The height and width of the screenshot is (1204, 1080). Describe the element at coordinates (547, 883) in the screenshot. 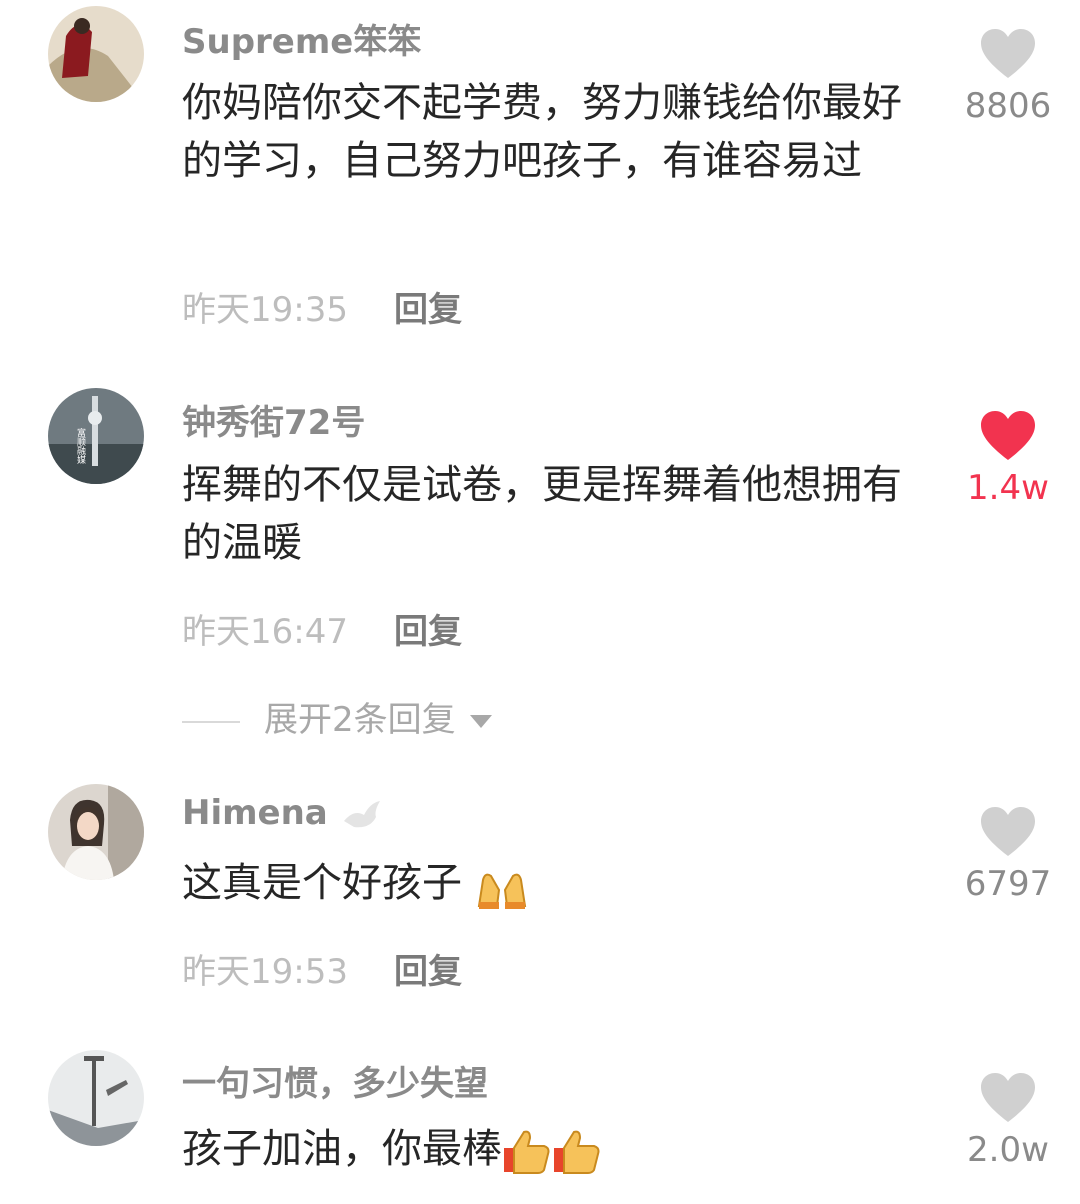

I see `comment-text: 这真是个好孩子` at that location.